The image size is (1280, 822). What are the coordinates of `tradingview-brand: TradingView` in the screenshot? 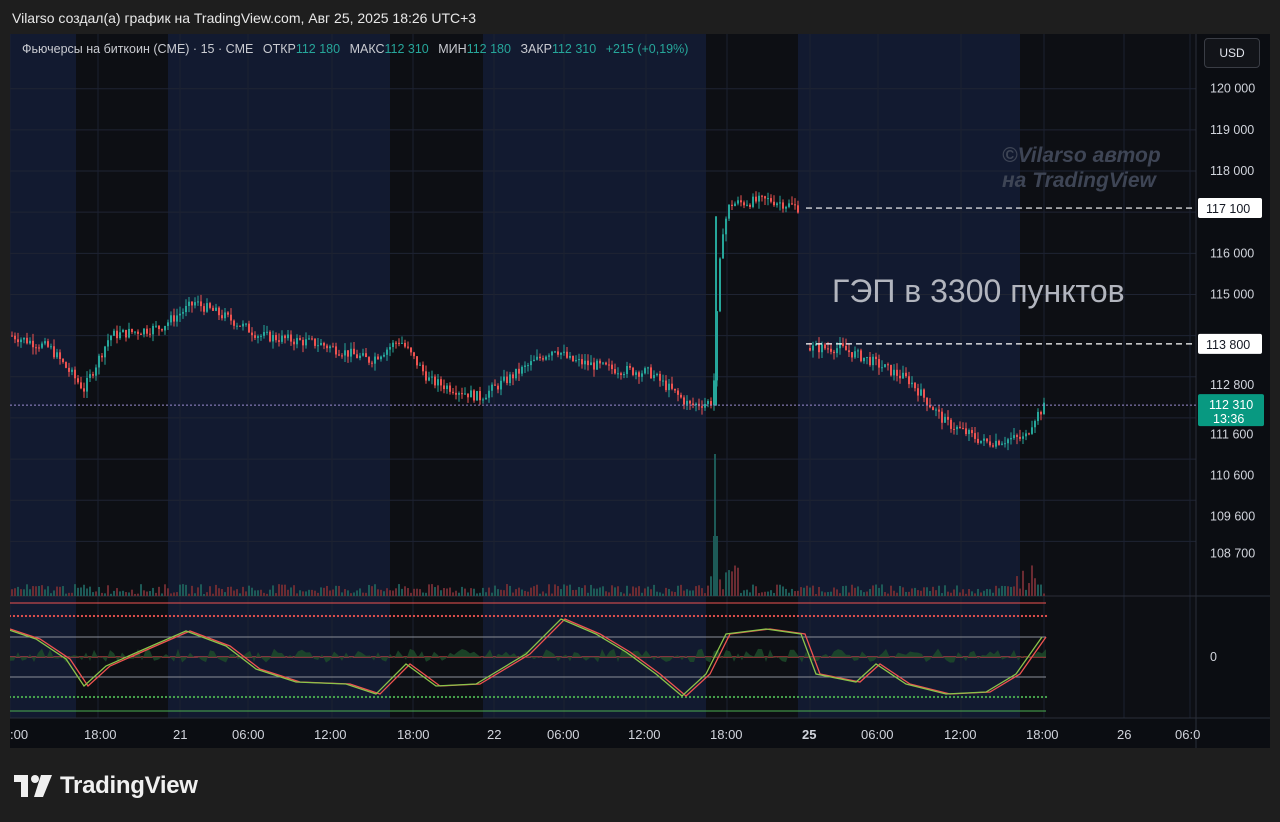 It's located at (106, 786).